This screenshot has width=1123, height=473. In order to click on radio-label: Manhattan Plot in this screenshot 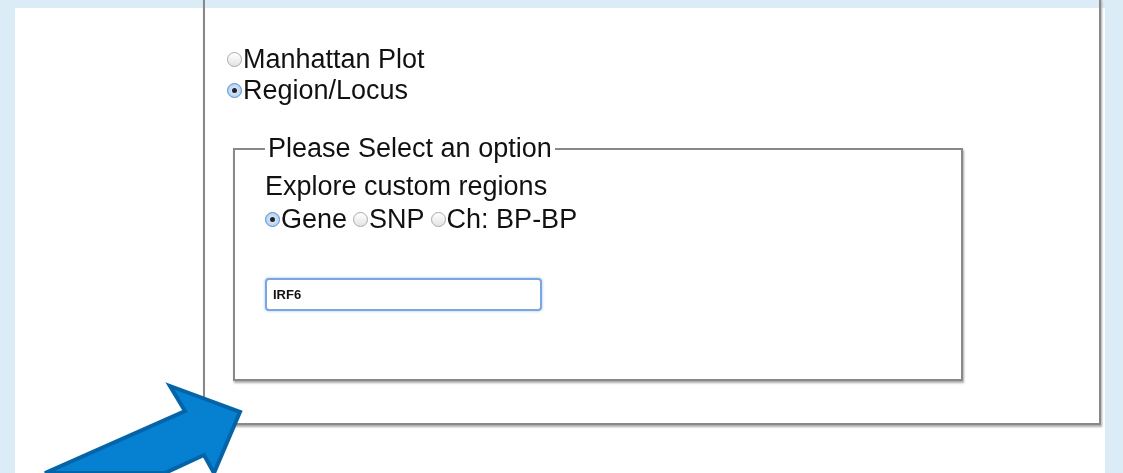, I will do `click(334, 59)`.